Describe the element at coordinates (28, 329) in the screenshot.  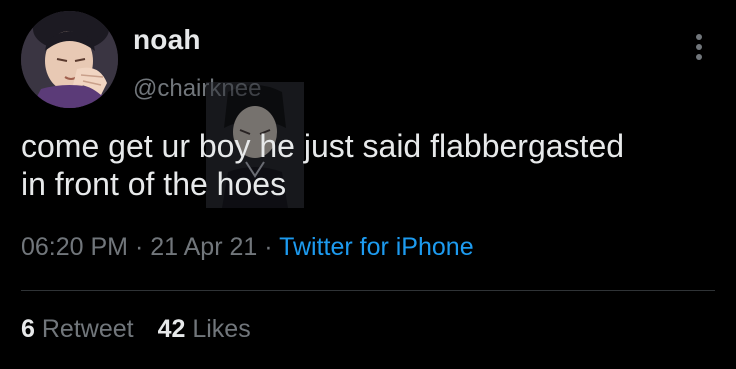
I see `retweets-count: 6` at that location.